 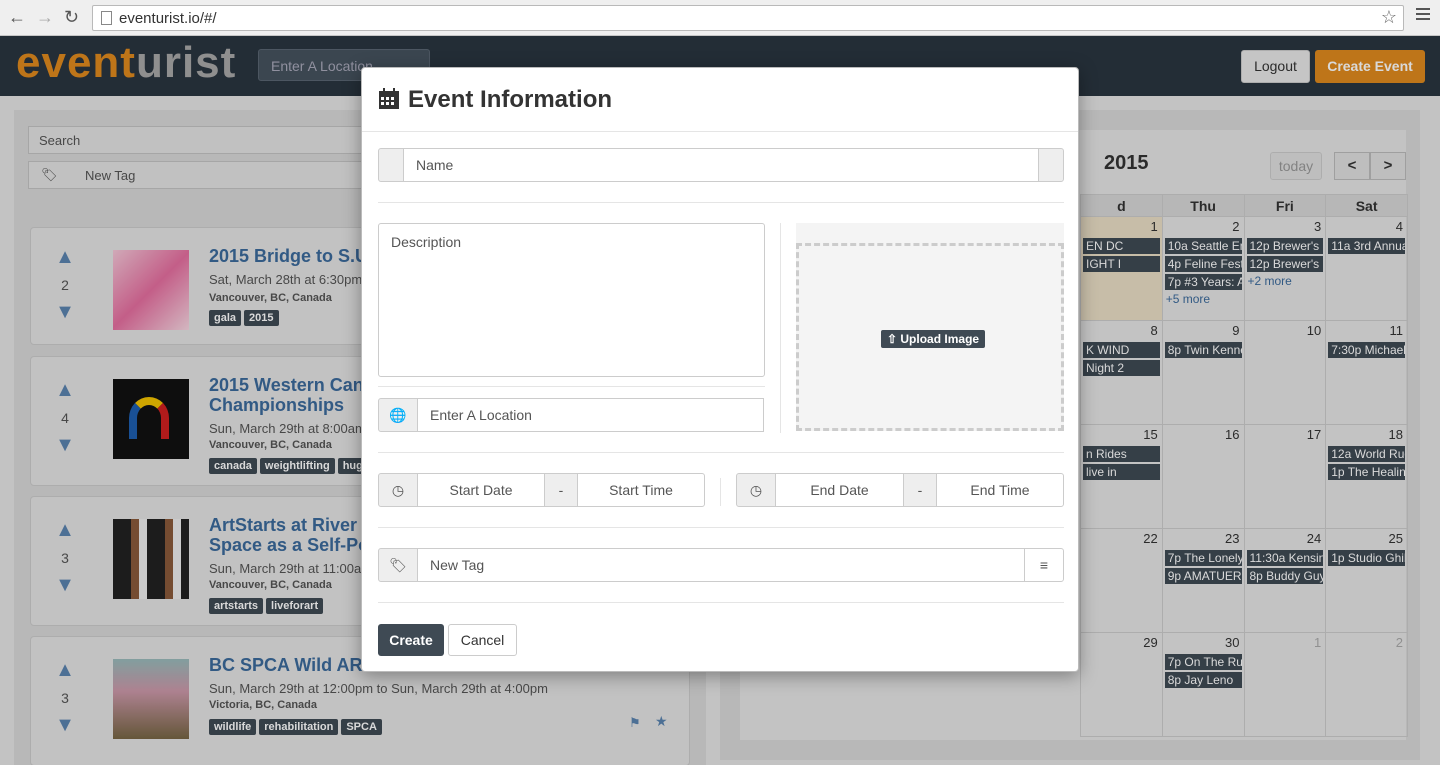 I want to click on upload-icon: ⇧, so click(x=894, y=339).